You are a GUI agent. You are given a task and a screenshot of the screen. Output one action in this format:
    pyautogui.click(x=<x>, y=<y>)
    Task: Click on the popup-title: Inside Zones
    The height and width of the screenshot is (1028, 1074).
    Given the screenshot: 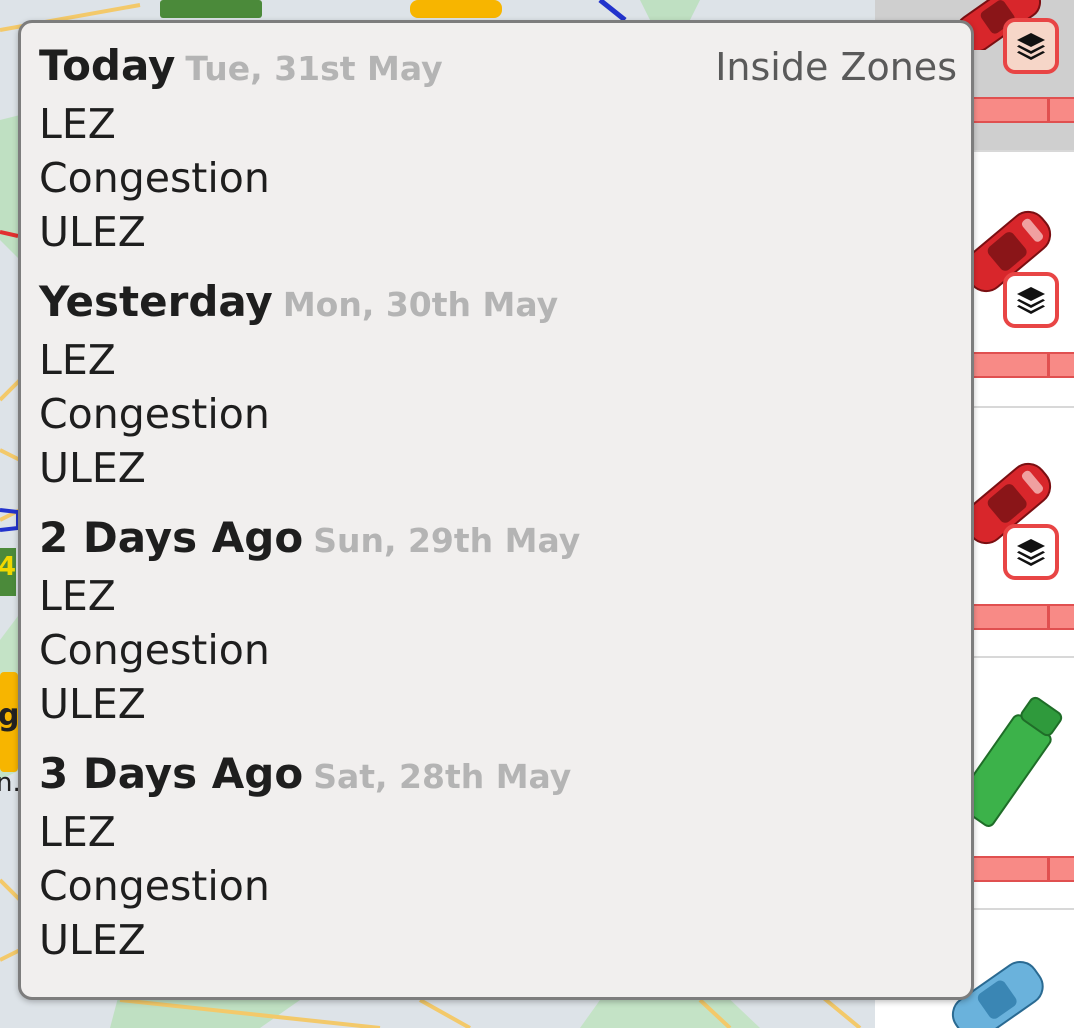 What is the action you would take?
    pyautogui.click(x=836, y=67)
    